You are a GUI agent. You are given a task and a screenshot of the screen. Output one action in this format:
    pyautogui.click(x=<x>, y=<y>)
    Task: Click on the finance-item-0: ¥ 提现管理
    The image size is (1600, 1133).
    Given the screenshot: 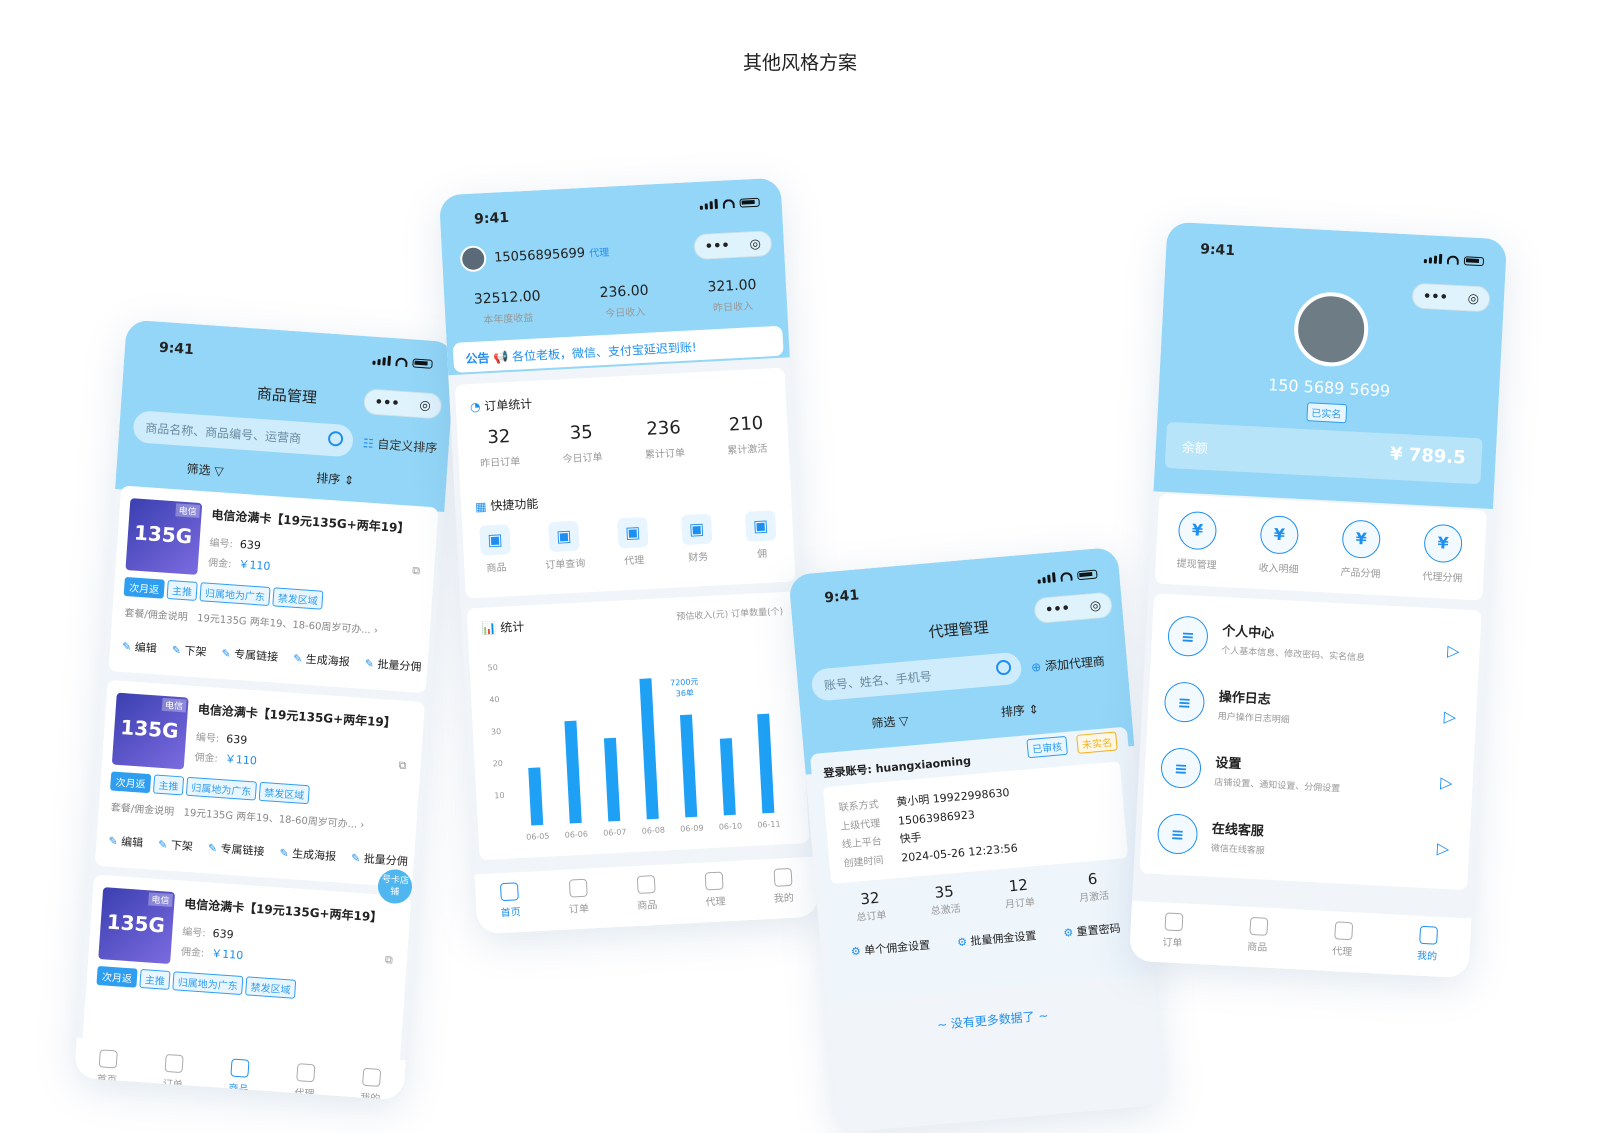 What is the action you would take?
    pyautogui.click(x=1197, y=540)
    